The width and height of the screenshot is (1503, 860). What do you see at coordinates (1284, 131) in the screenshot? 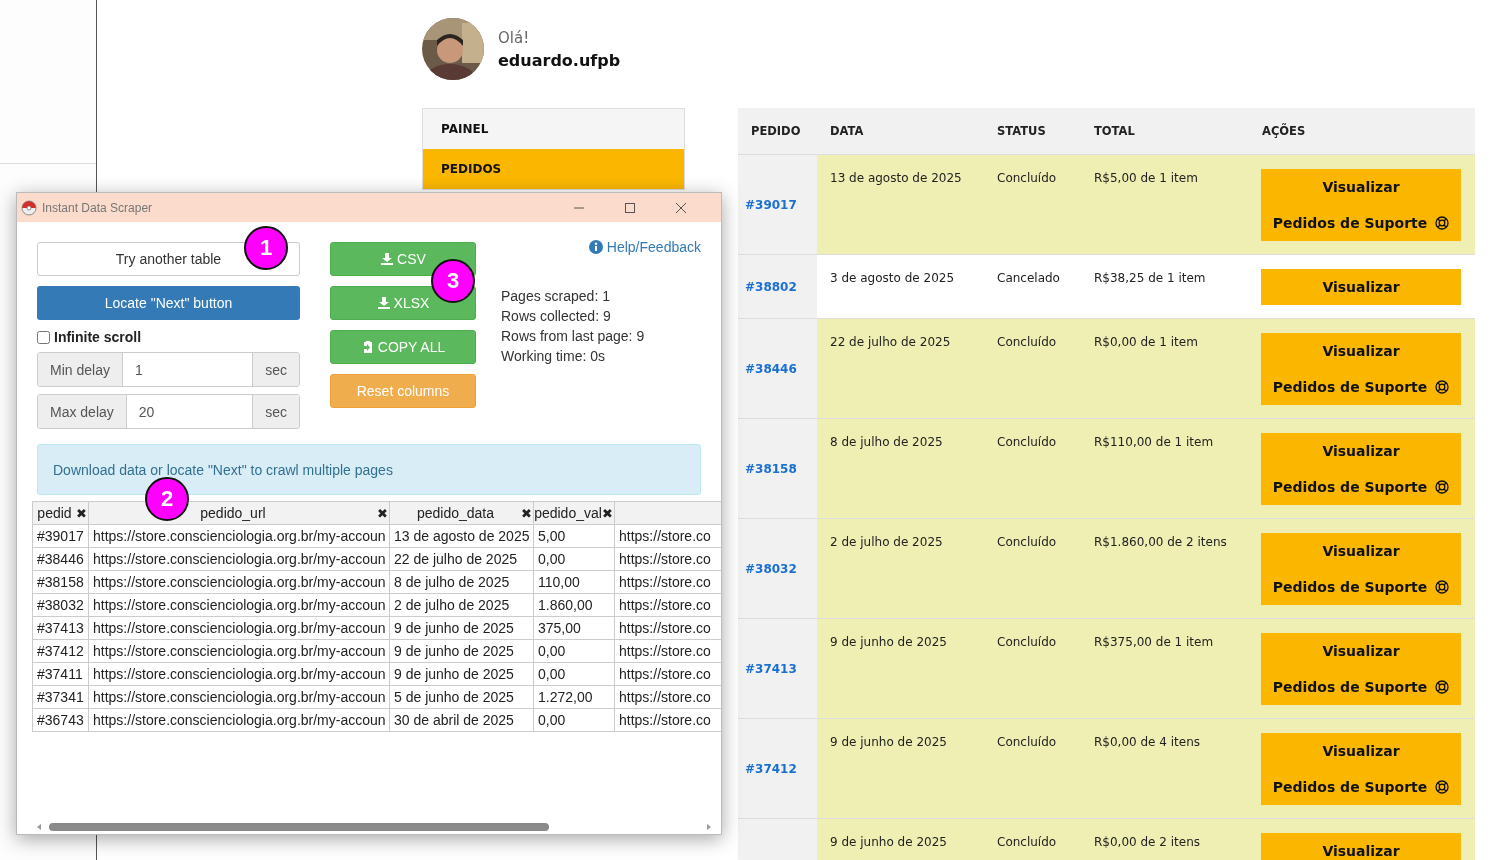
I see `column-header: AÇÕES` at bounding box center [1284, 131].